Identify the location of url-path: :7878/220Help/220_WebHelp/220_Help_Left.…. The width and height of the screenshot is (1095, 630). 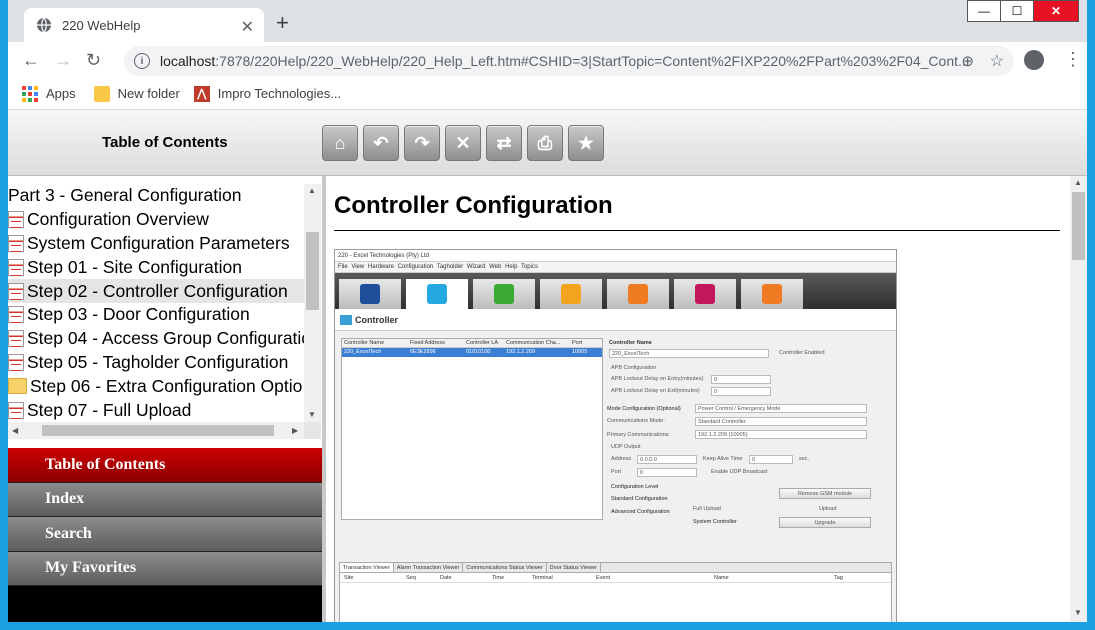
(592, 61).